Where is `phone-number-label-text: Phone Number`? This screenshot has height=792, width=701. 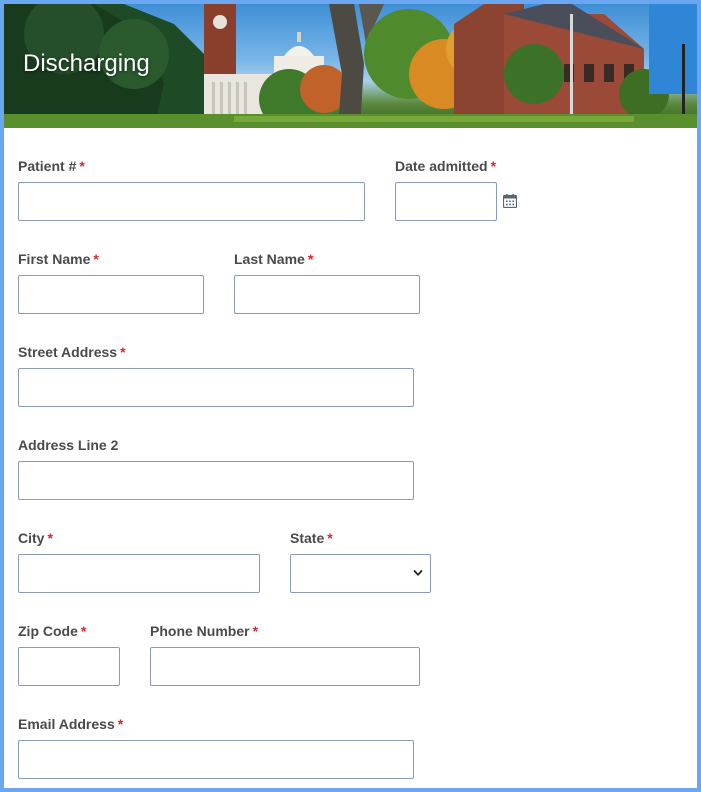 phone-number-label-text: Phone Number is located at coordinates (200, 631).